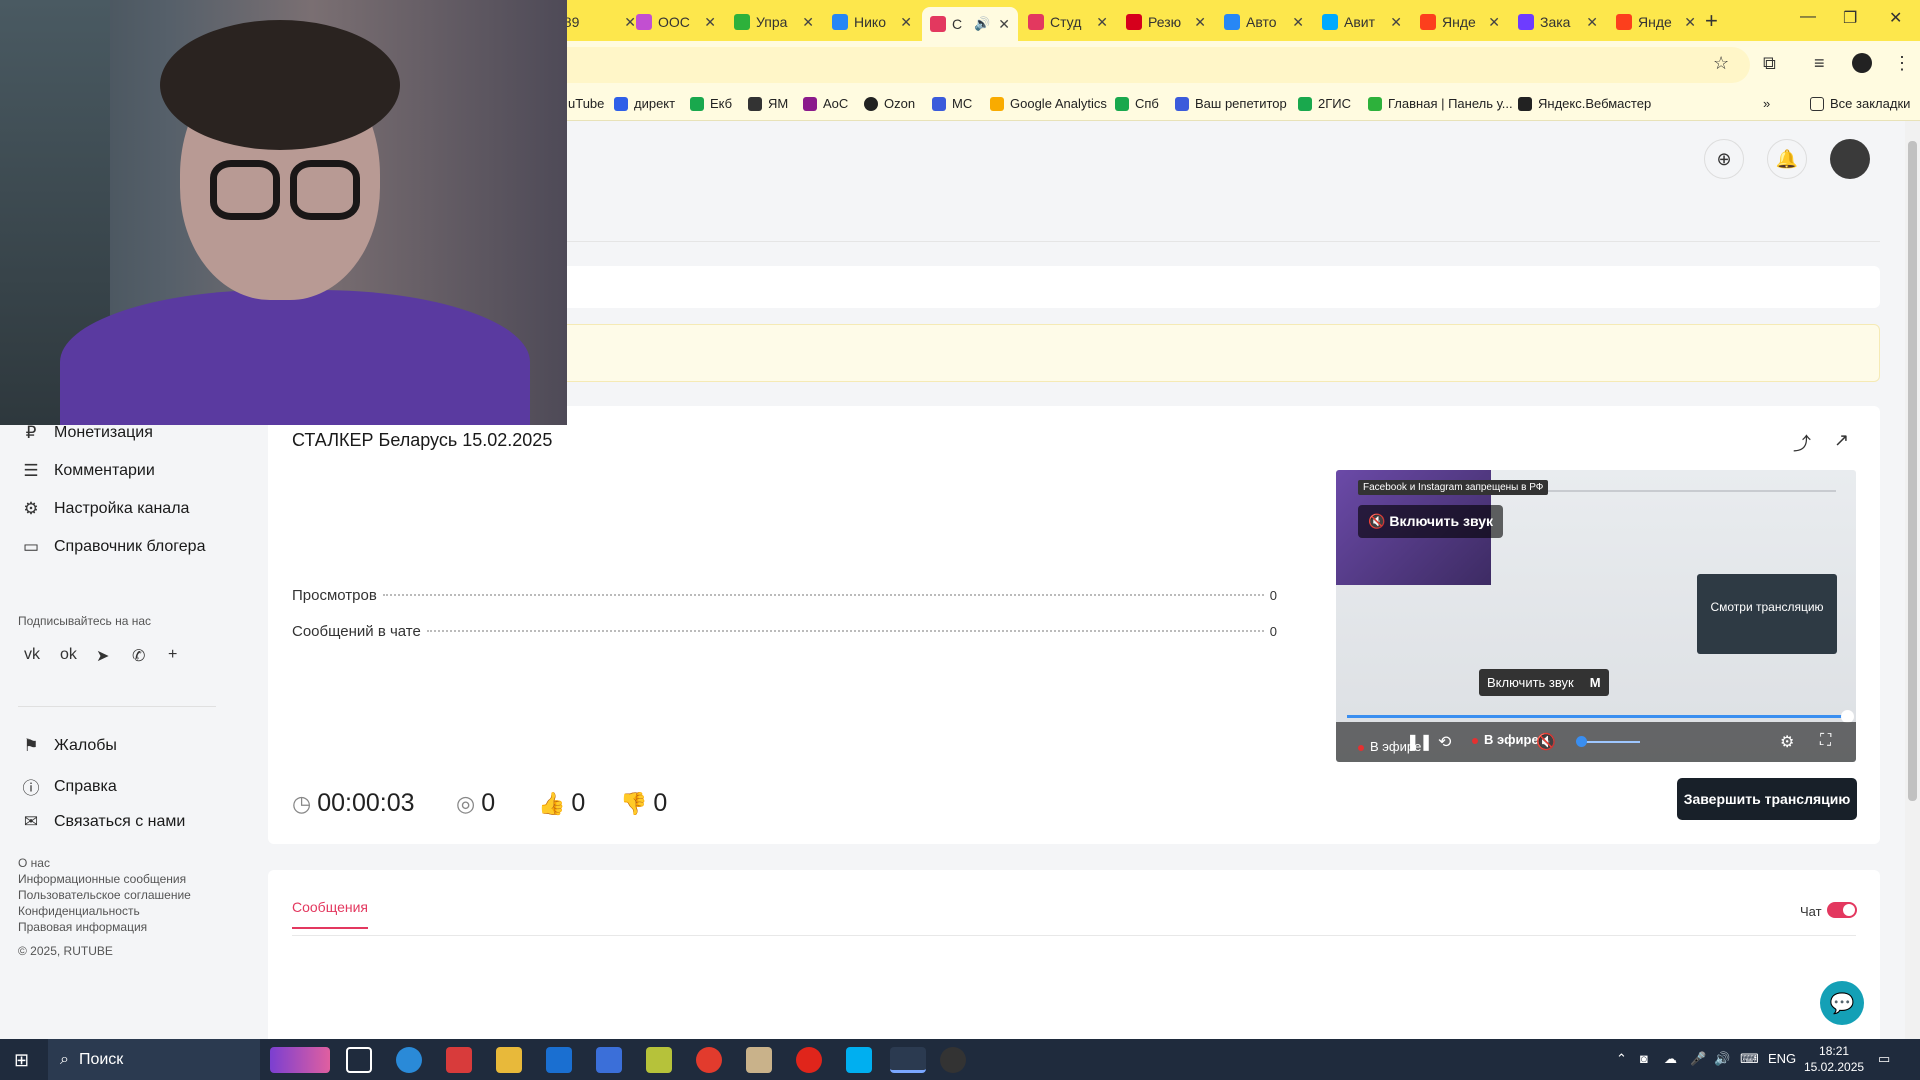 Image resolution: width=1920 pixels, height=1080 pixels. I want to click on browser-tab: Резю ✕, so click(1166, 22).